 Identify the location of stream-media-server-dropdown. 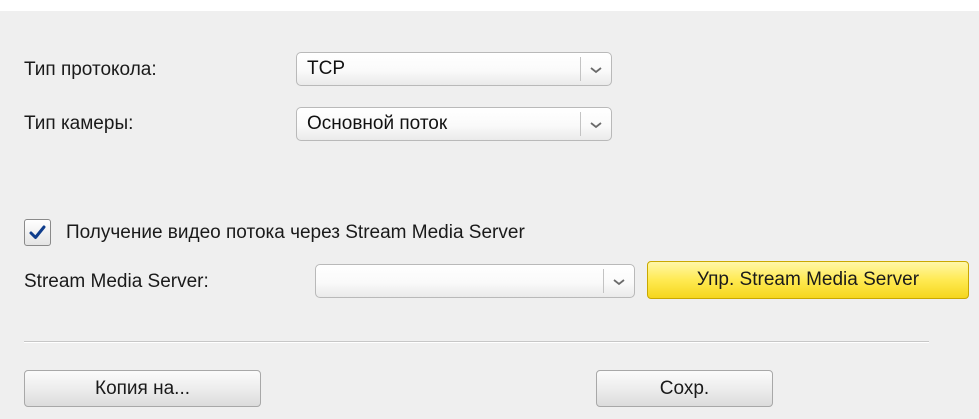
(475, 281).